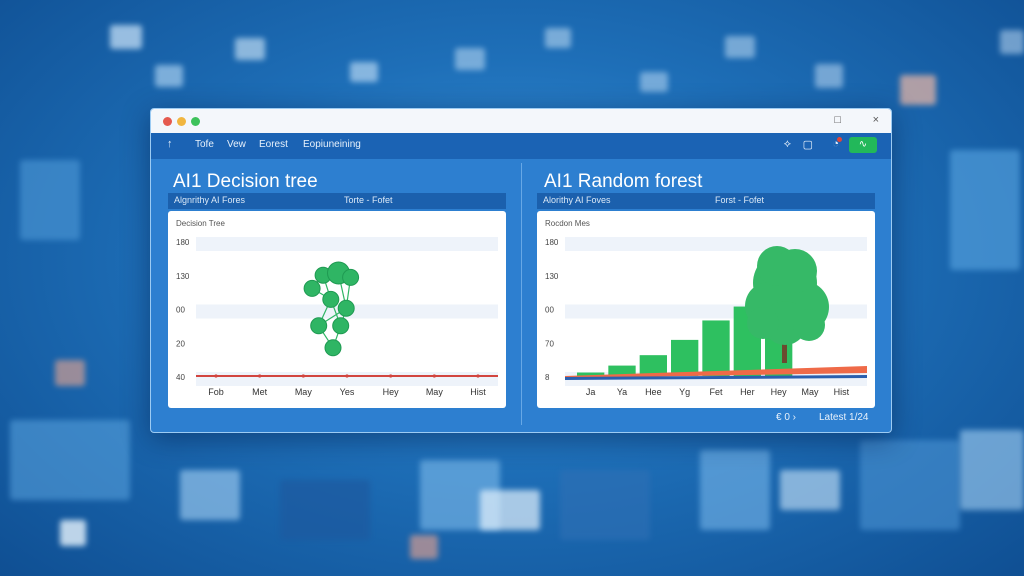 This screenshot has height=576, width=1024. What do you see at coordinates (181, 121) in the screenshot?
I see `minimize-dot` at bounding box center [181, 121].